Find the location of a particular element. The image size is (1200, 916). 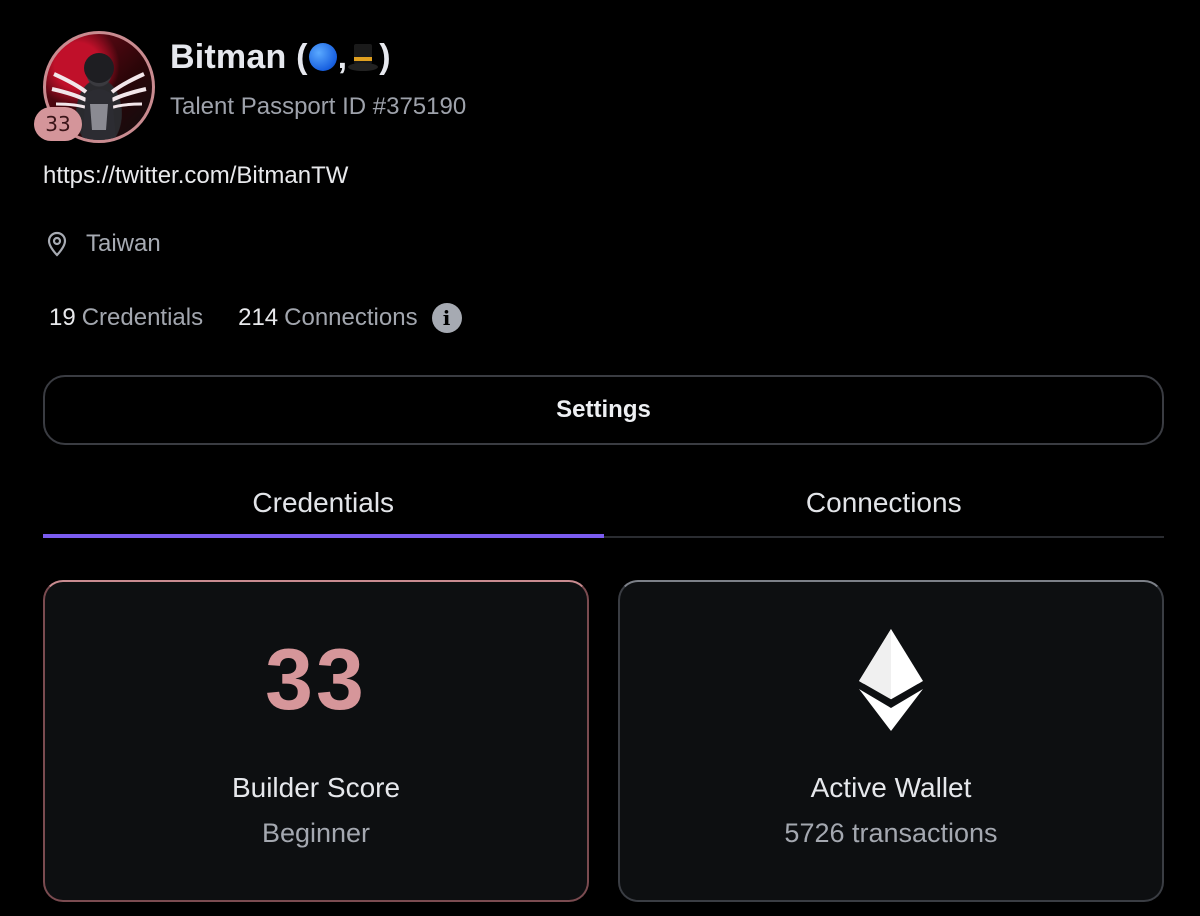

passport-id: Talent Passport ID #375190 is located at coordinates (318, 106).